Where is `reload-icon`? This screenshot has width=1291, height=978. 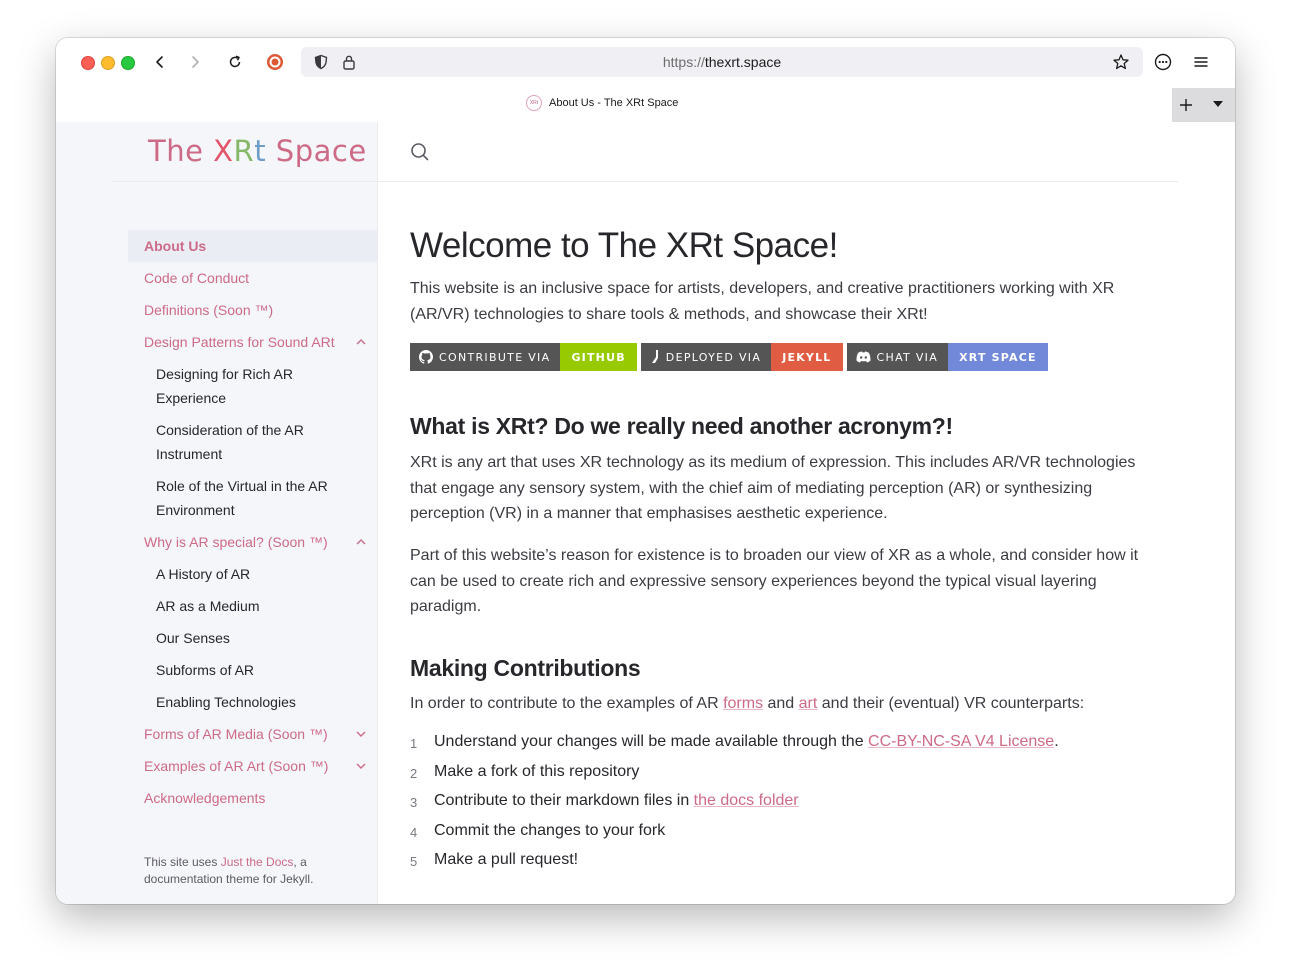 reload-icon is located at coordinates (235, 61).